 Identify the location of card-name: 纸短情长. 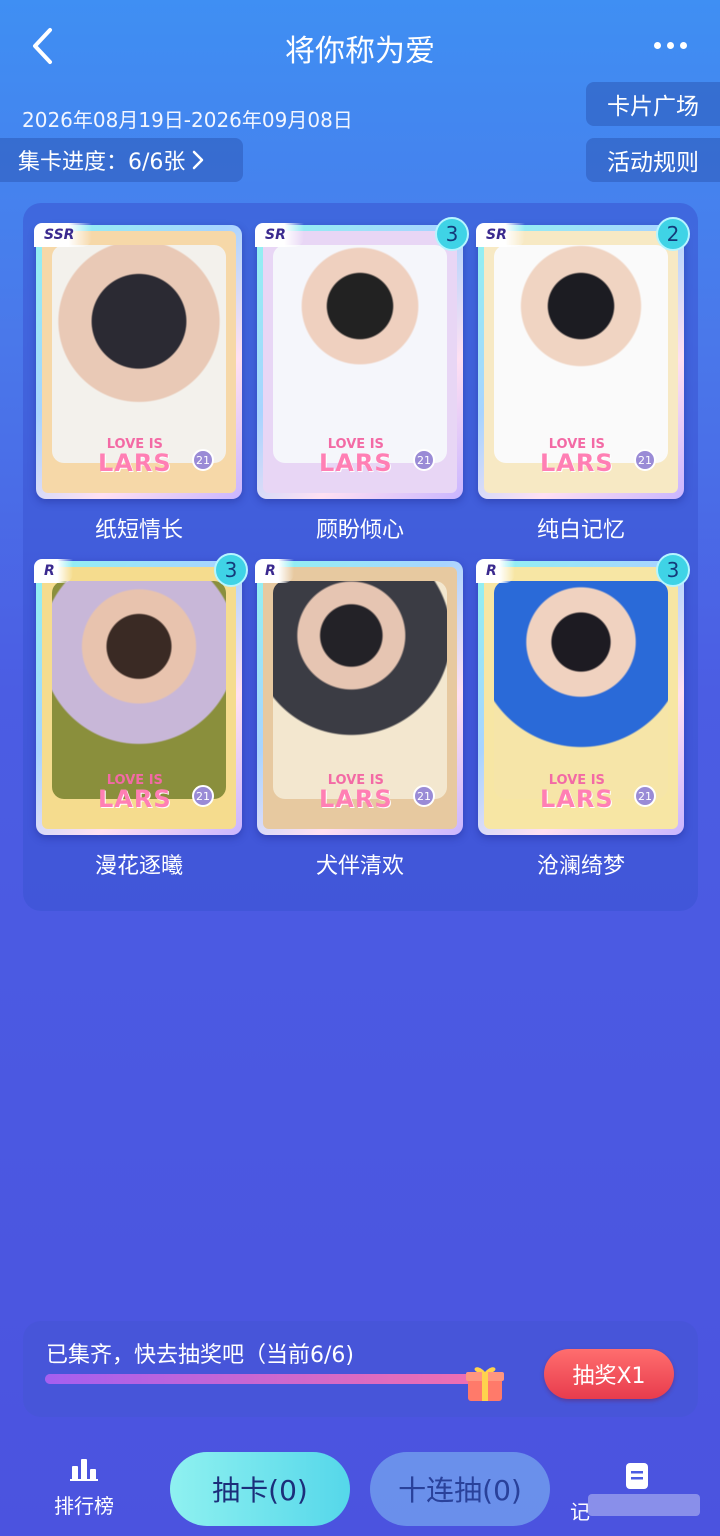
(138, 530).